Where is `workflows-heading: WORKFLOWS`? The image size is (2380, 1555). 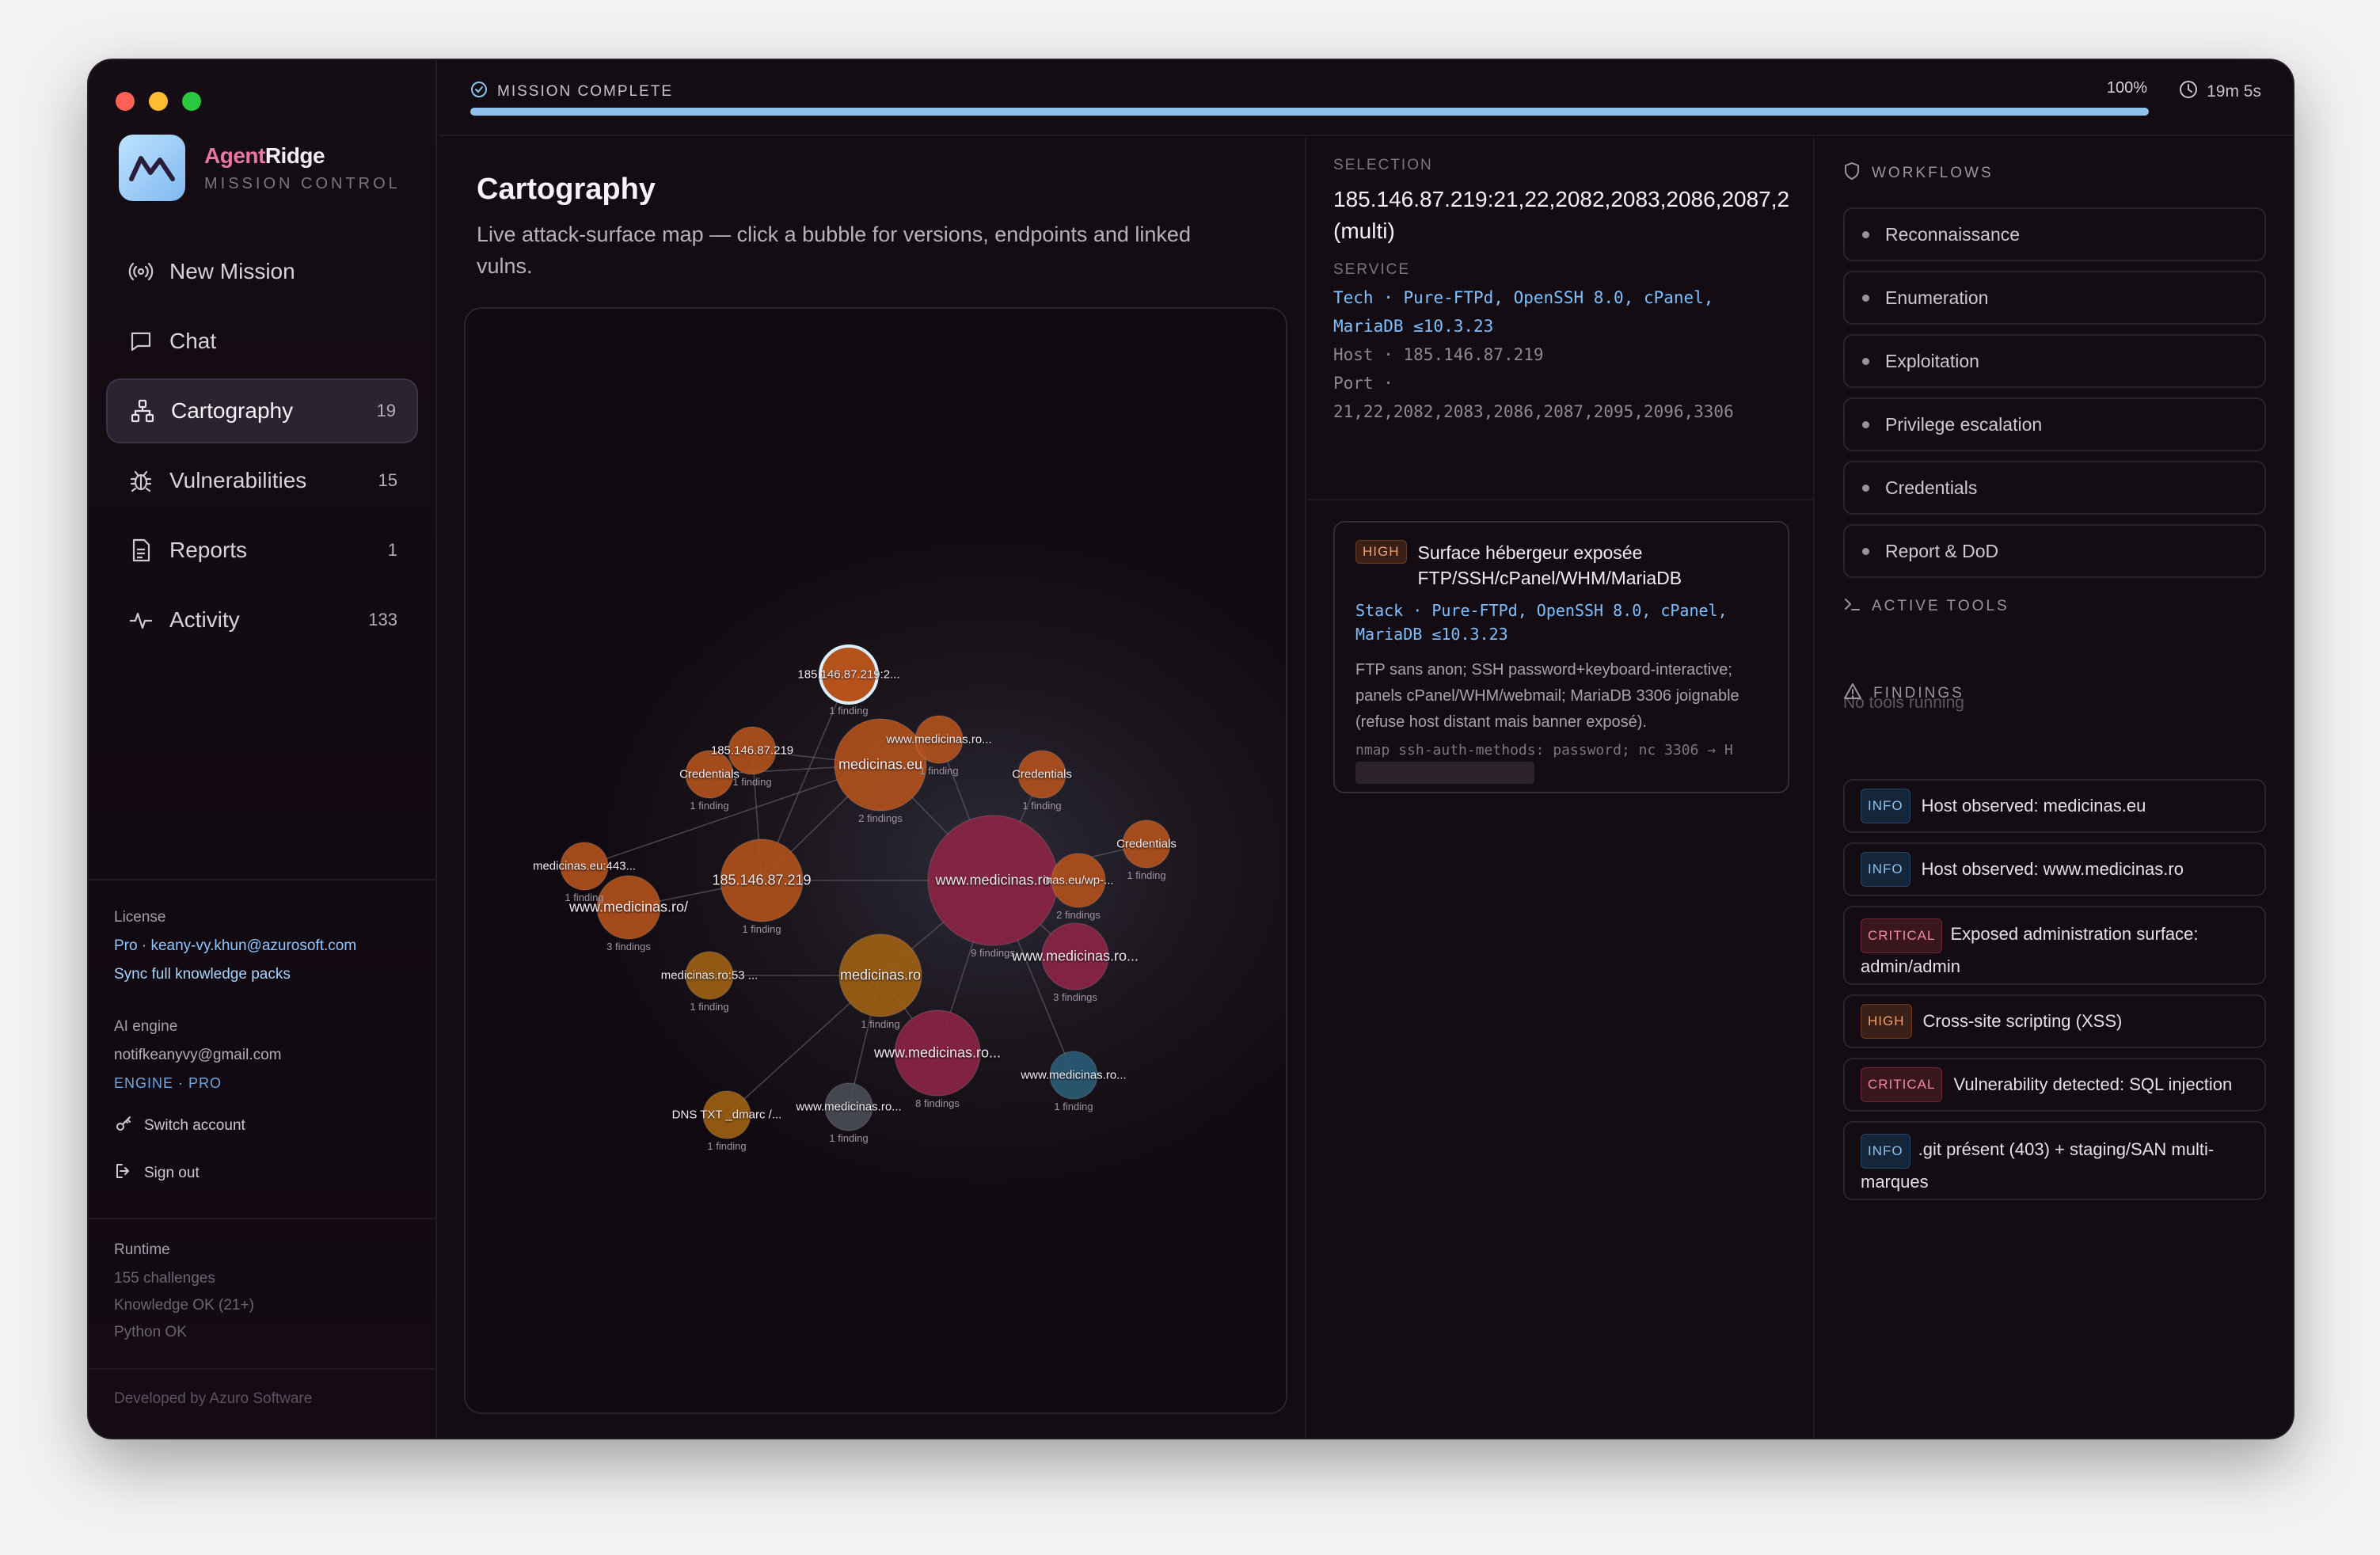
workflows-heading: WORKFLOWS is located at coordinates (1918, 174).